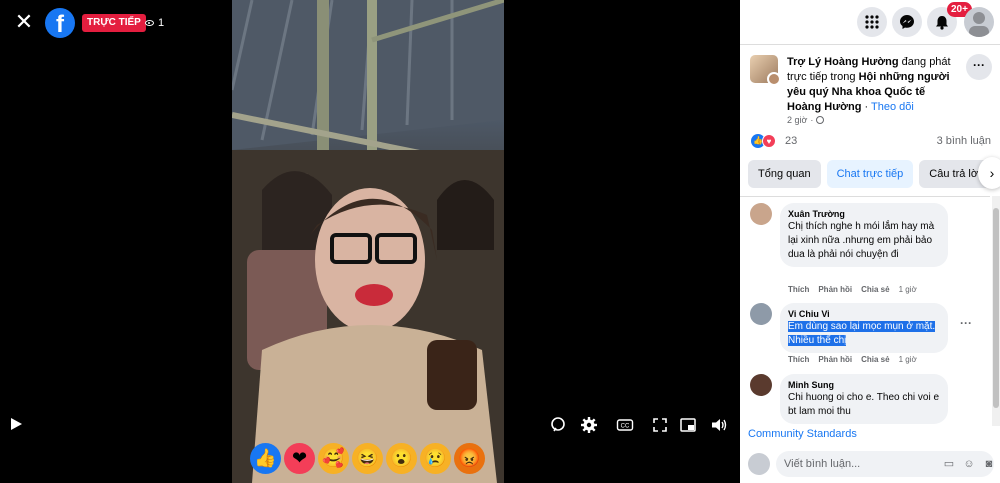 The image size is (1000, 483). What do you see at coordinates (864, 385) in the screenshot?
I see `commenter-name: Minh Sung` at bounding box center [864, 385].